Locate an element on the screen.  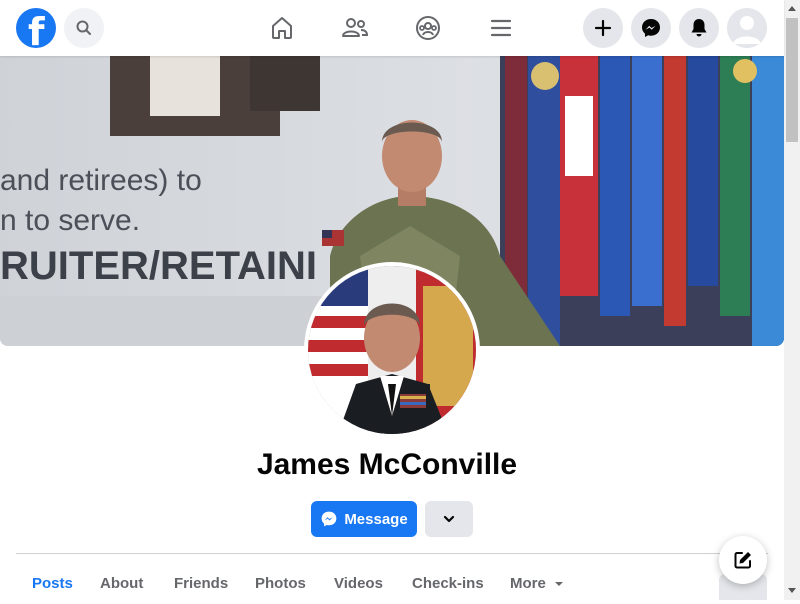
facebook-logo-icon: f is located at coordinates (36, 28).